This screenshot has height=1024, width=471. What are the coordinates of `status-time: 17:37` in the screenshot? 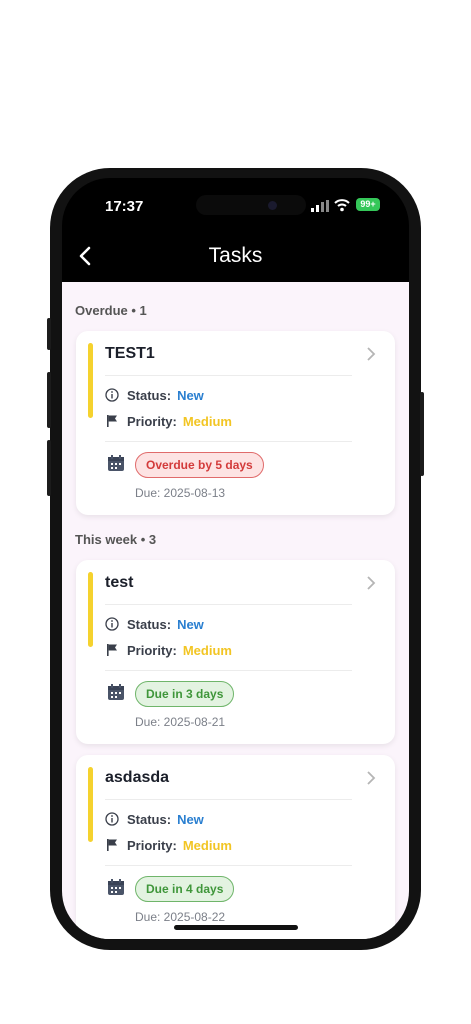 It's located at (124, 206).